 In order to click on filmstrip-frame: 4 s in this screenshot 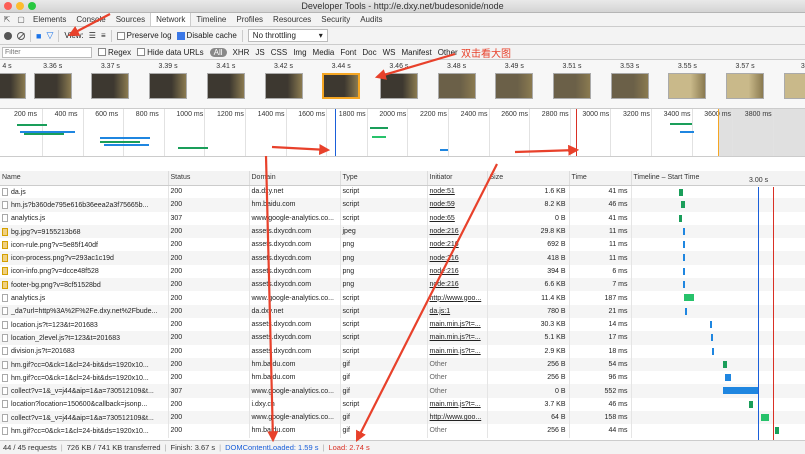, I will do `click(13, 81)`.